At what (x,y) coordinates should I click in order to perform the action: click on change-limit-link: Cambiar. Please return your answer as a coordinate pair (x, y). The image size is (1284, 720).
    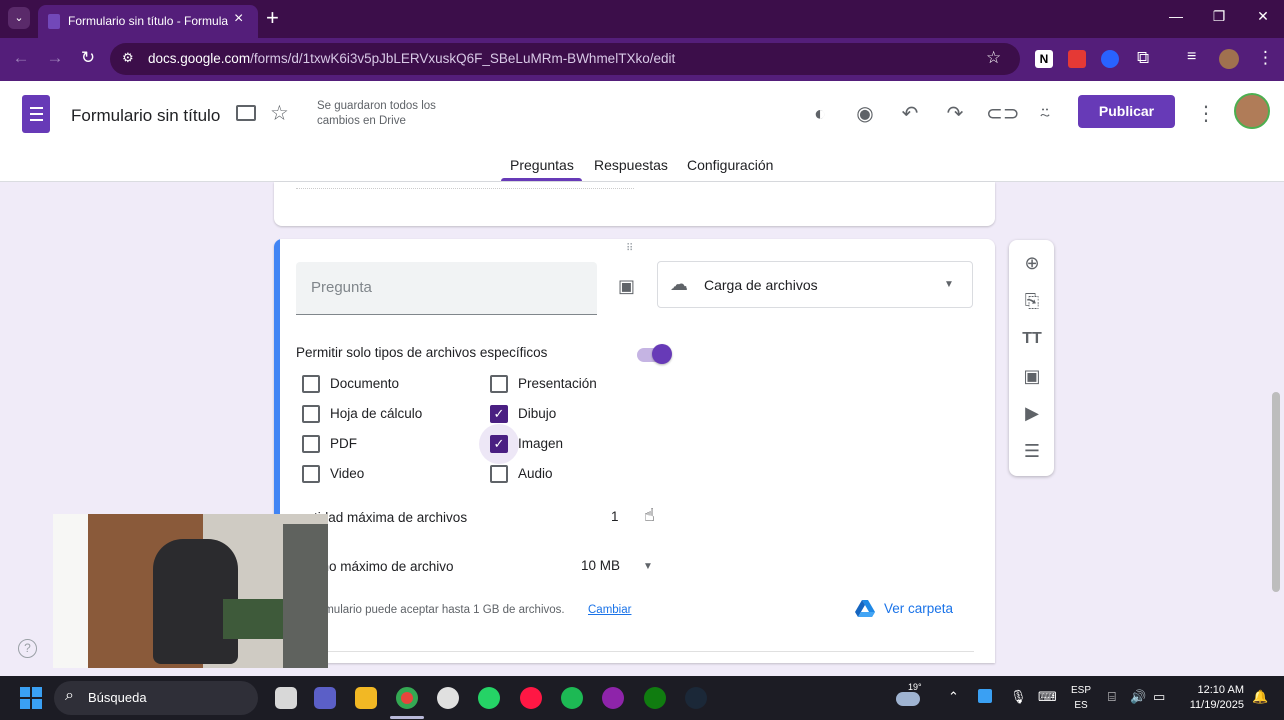
    Looking at the image, I should click on (609, 610).